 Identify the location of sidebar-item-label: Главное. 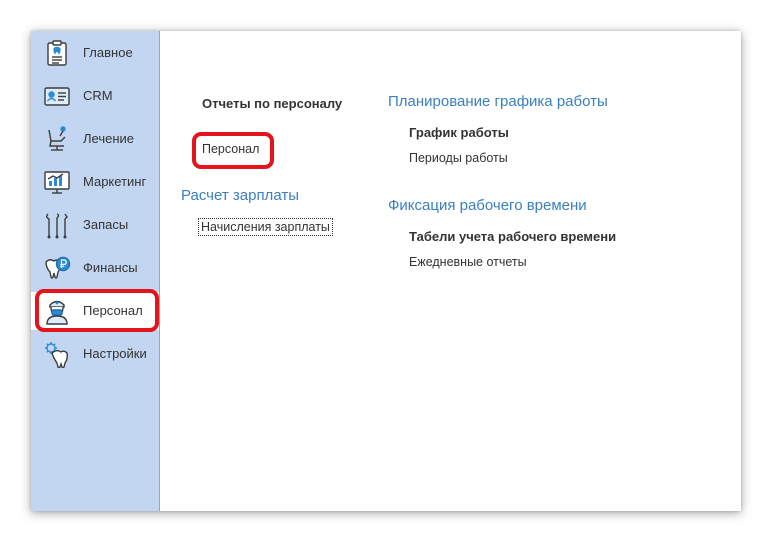
(108, 52).